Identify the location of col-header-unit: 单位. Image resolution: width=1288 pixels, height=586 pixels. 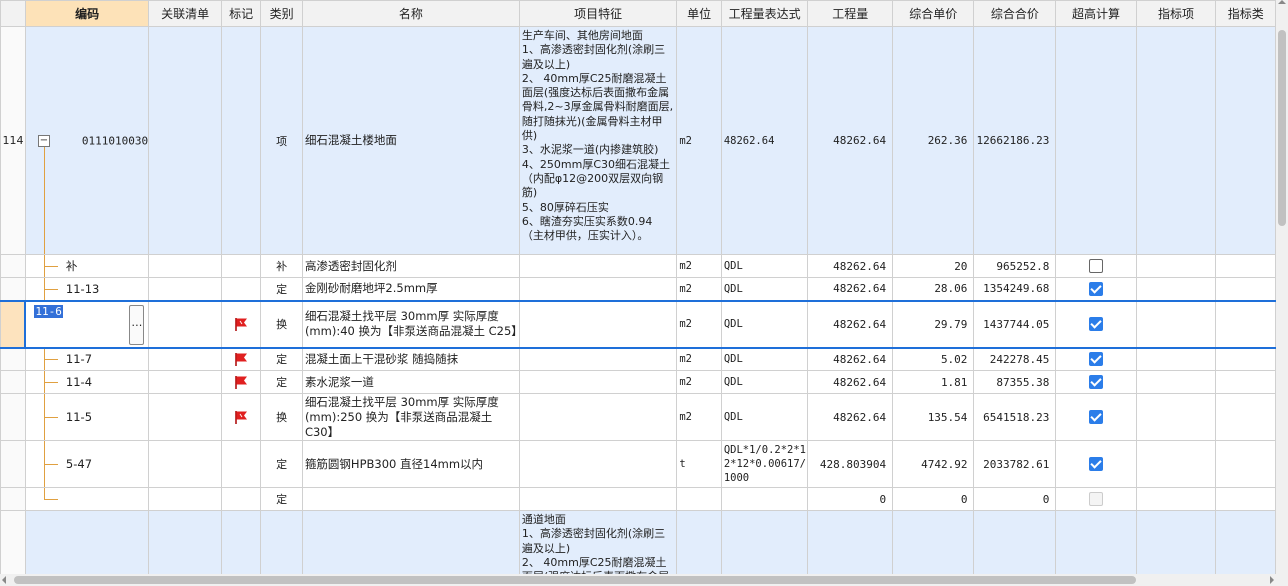
(699, 13).